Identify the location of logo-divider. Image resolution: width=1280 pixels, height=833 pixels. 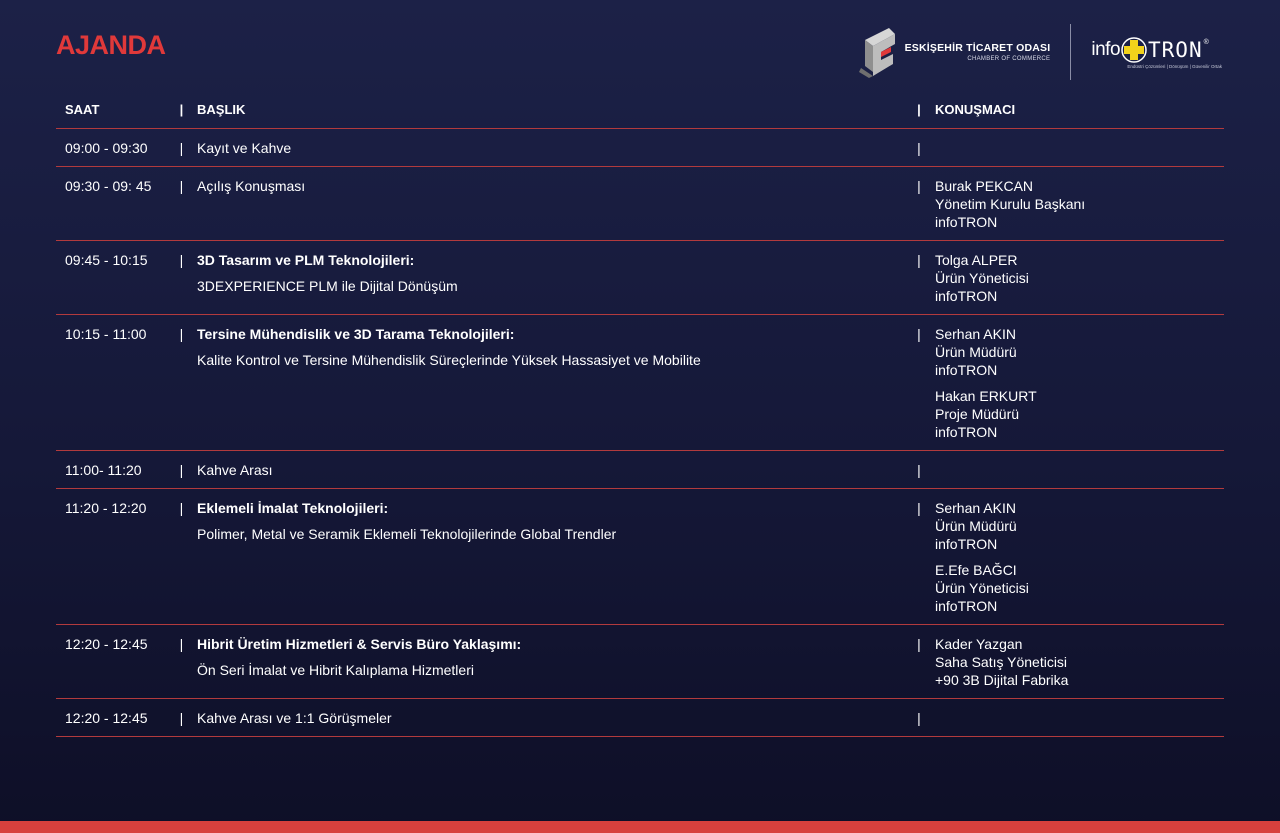
(1071, 52).